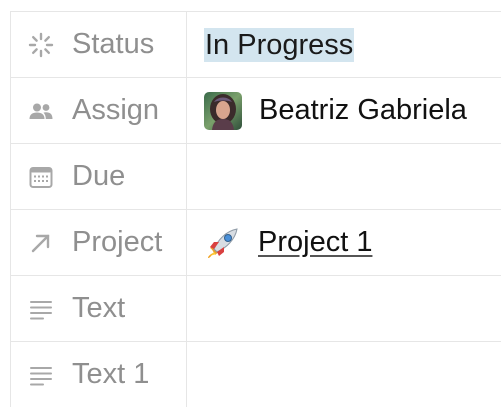 Image resolution: width=501 pixels, height=407 pixels. What do you see at coordinates (117, 242) in the screenshot?
I see `property-label-text: Project` at bounding box center [117, 242].